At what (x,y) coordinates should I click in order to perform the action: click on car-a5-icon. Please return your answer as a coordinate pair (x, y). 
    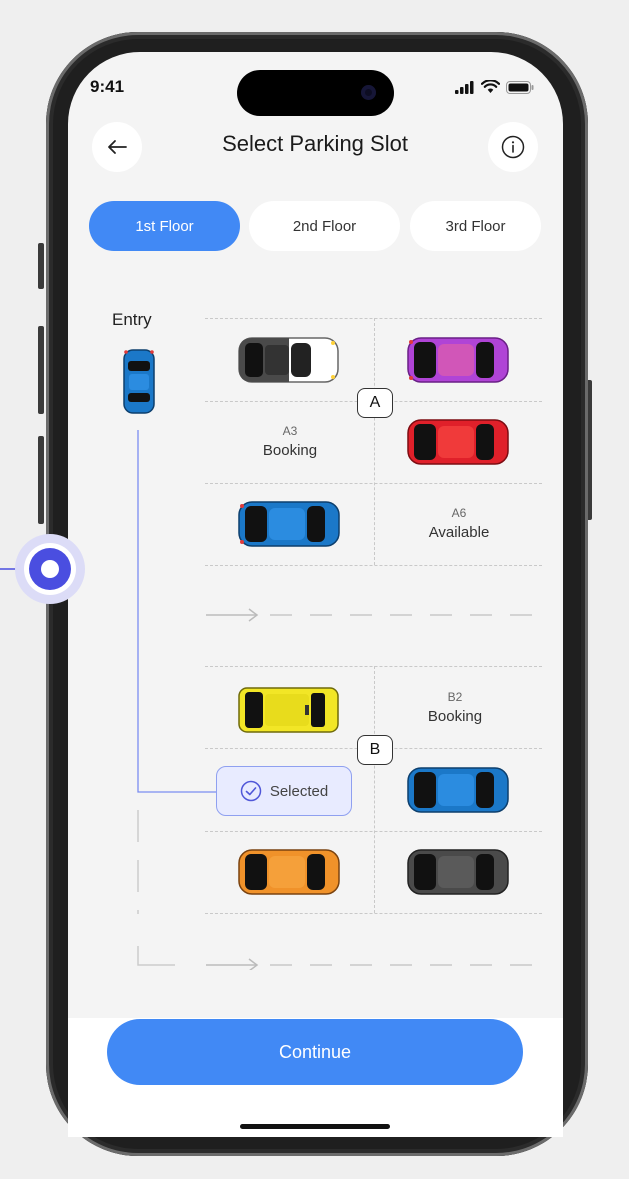
    Looking at the image, I should click on (289, 524).